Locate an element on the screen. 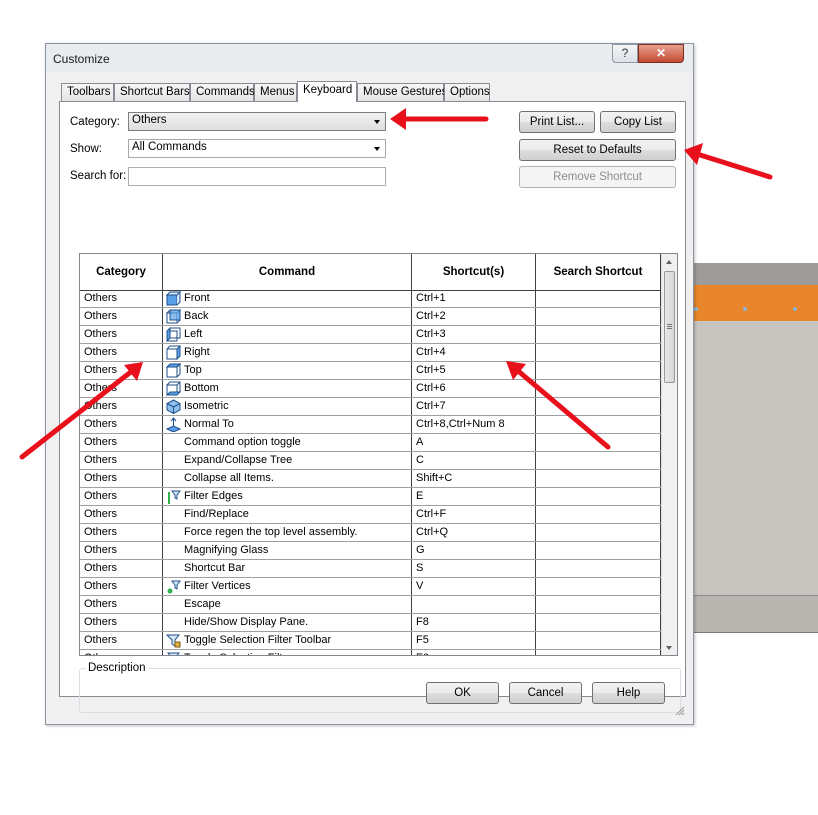 The image size is (818, 815). view-bottom-icon is located at coordinates (173, 388).